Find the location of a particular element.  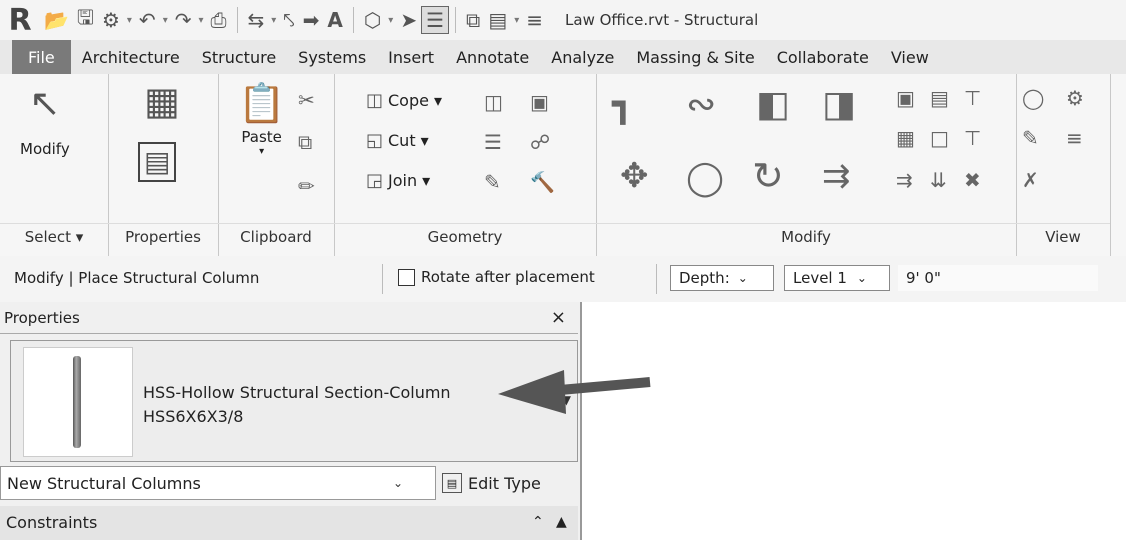

join-button: ◲ Join ▾ is located at coordinates (398, 180).